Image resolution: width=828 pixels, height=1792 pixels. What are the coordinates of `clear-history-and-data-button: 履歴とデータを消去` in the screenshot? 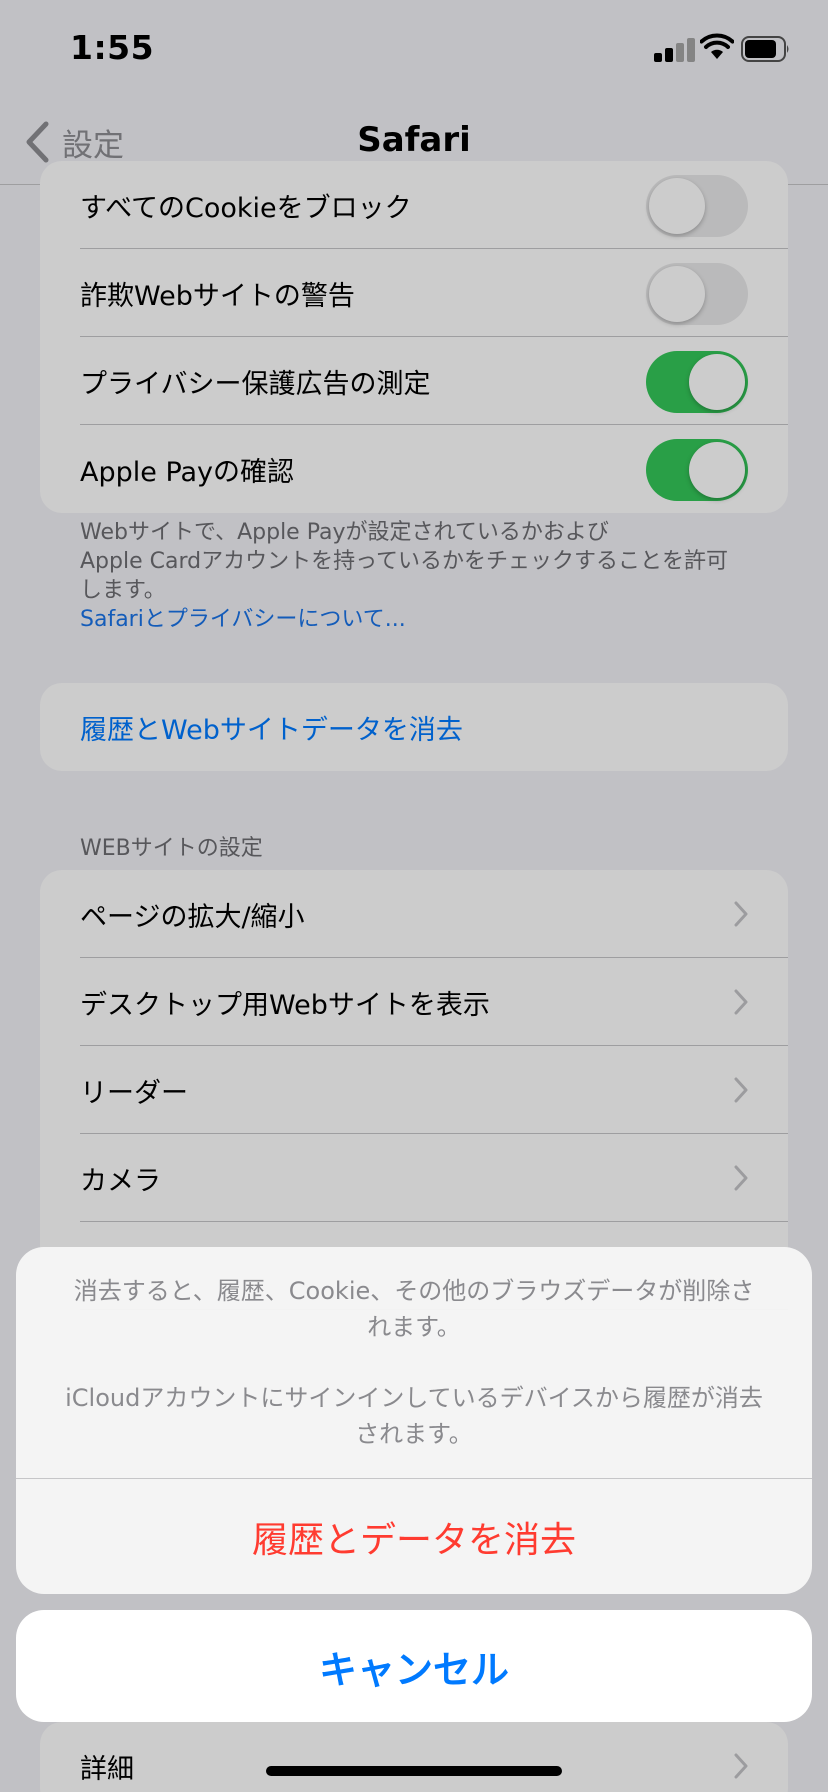 It's located at (414, 1536).